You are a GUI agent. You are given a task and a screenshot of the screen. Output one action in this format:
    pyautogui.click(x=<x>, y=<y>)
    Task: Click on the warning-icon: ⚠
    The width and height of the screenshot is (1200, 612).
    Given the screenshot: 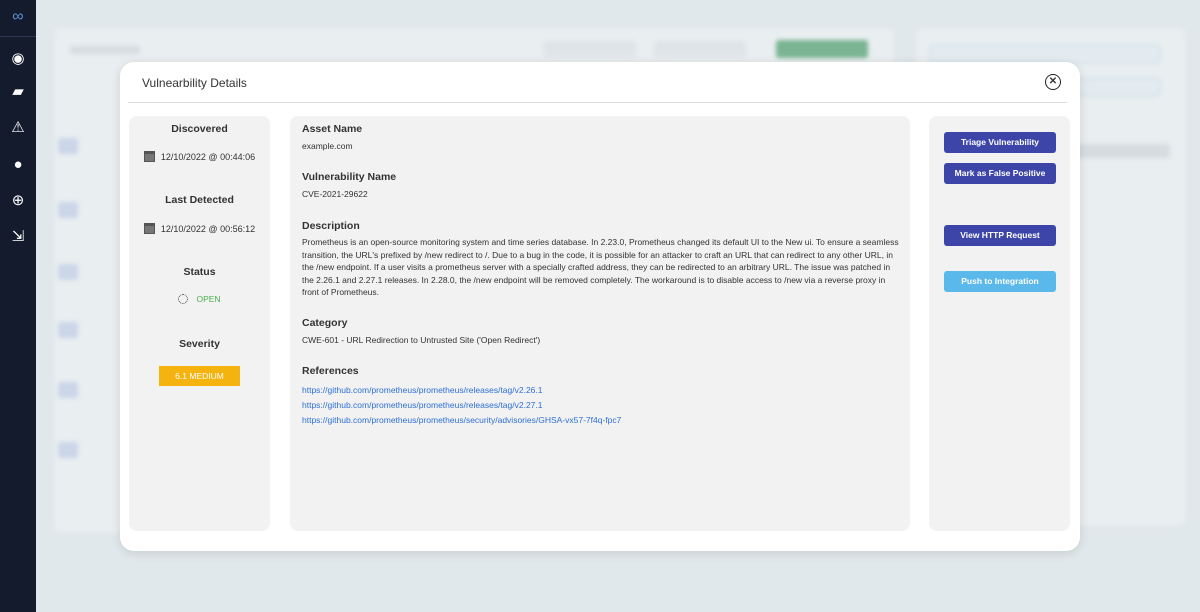 What is the action you would take?
    pyautogui.click(x=18, y=128)
    